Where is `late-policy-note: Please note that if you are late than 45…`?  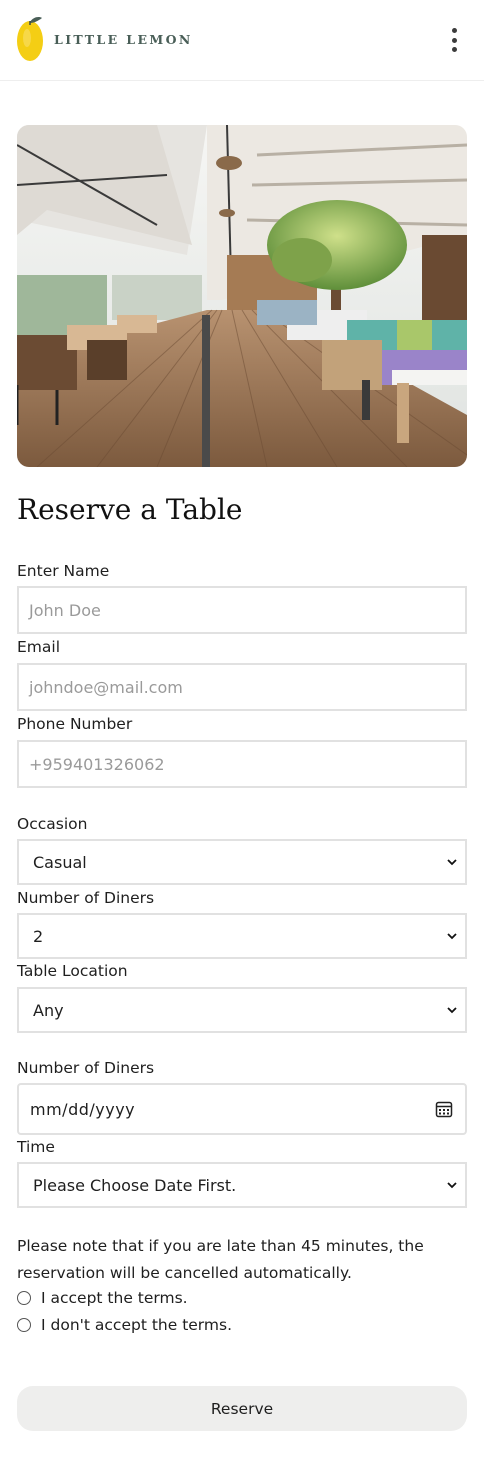 late-policy-note: Please note that if you are late than 45… is located at coordinates (220, 1259).